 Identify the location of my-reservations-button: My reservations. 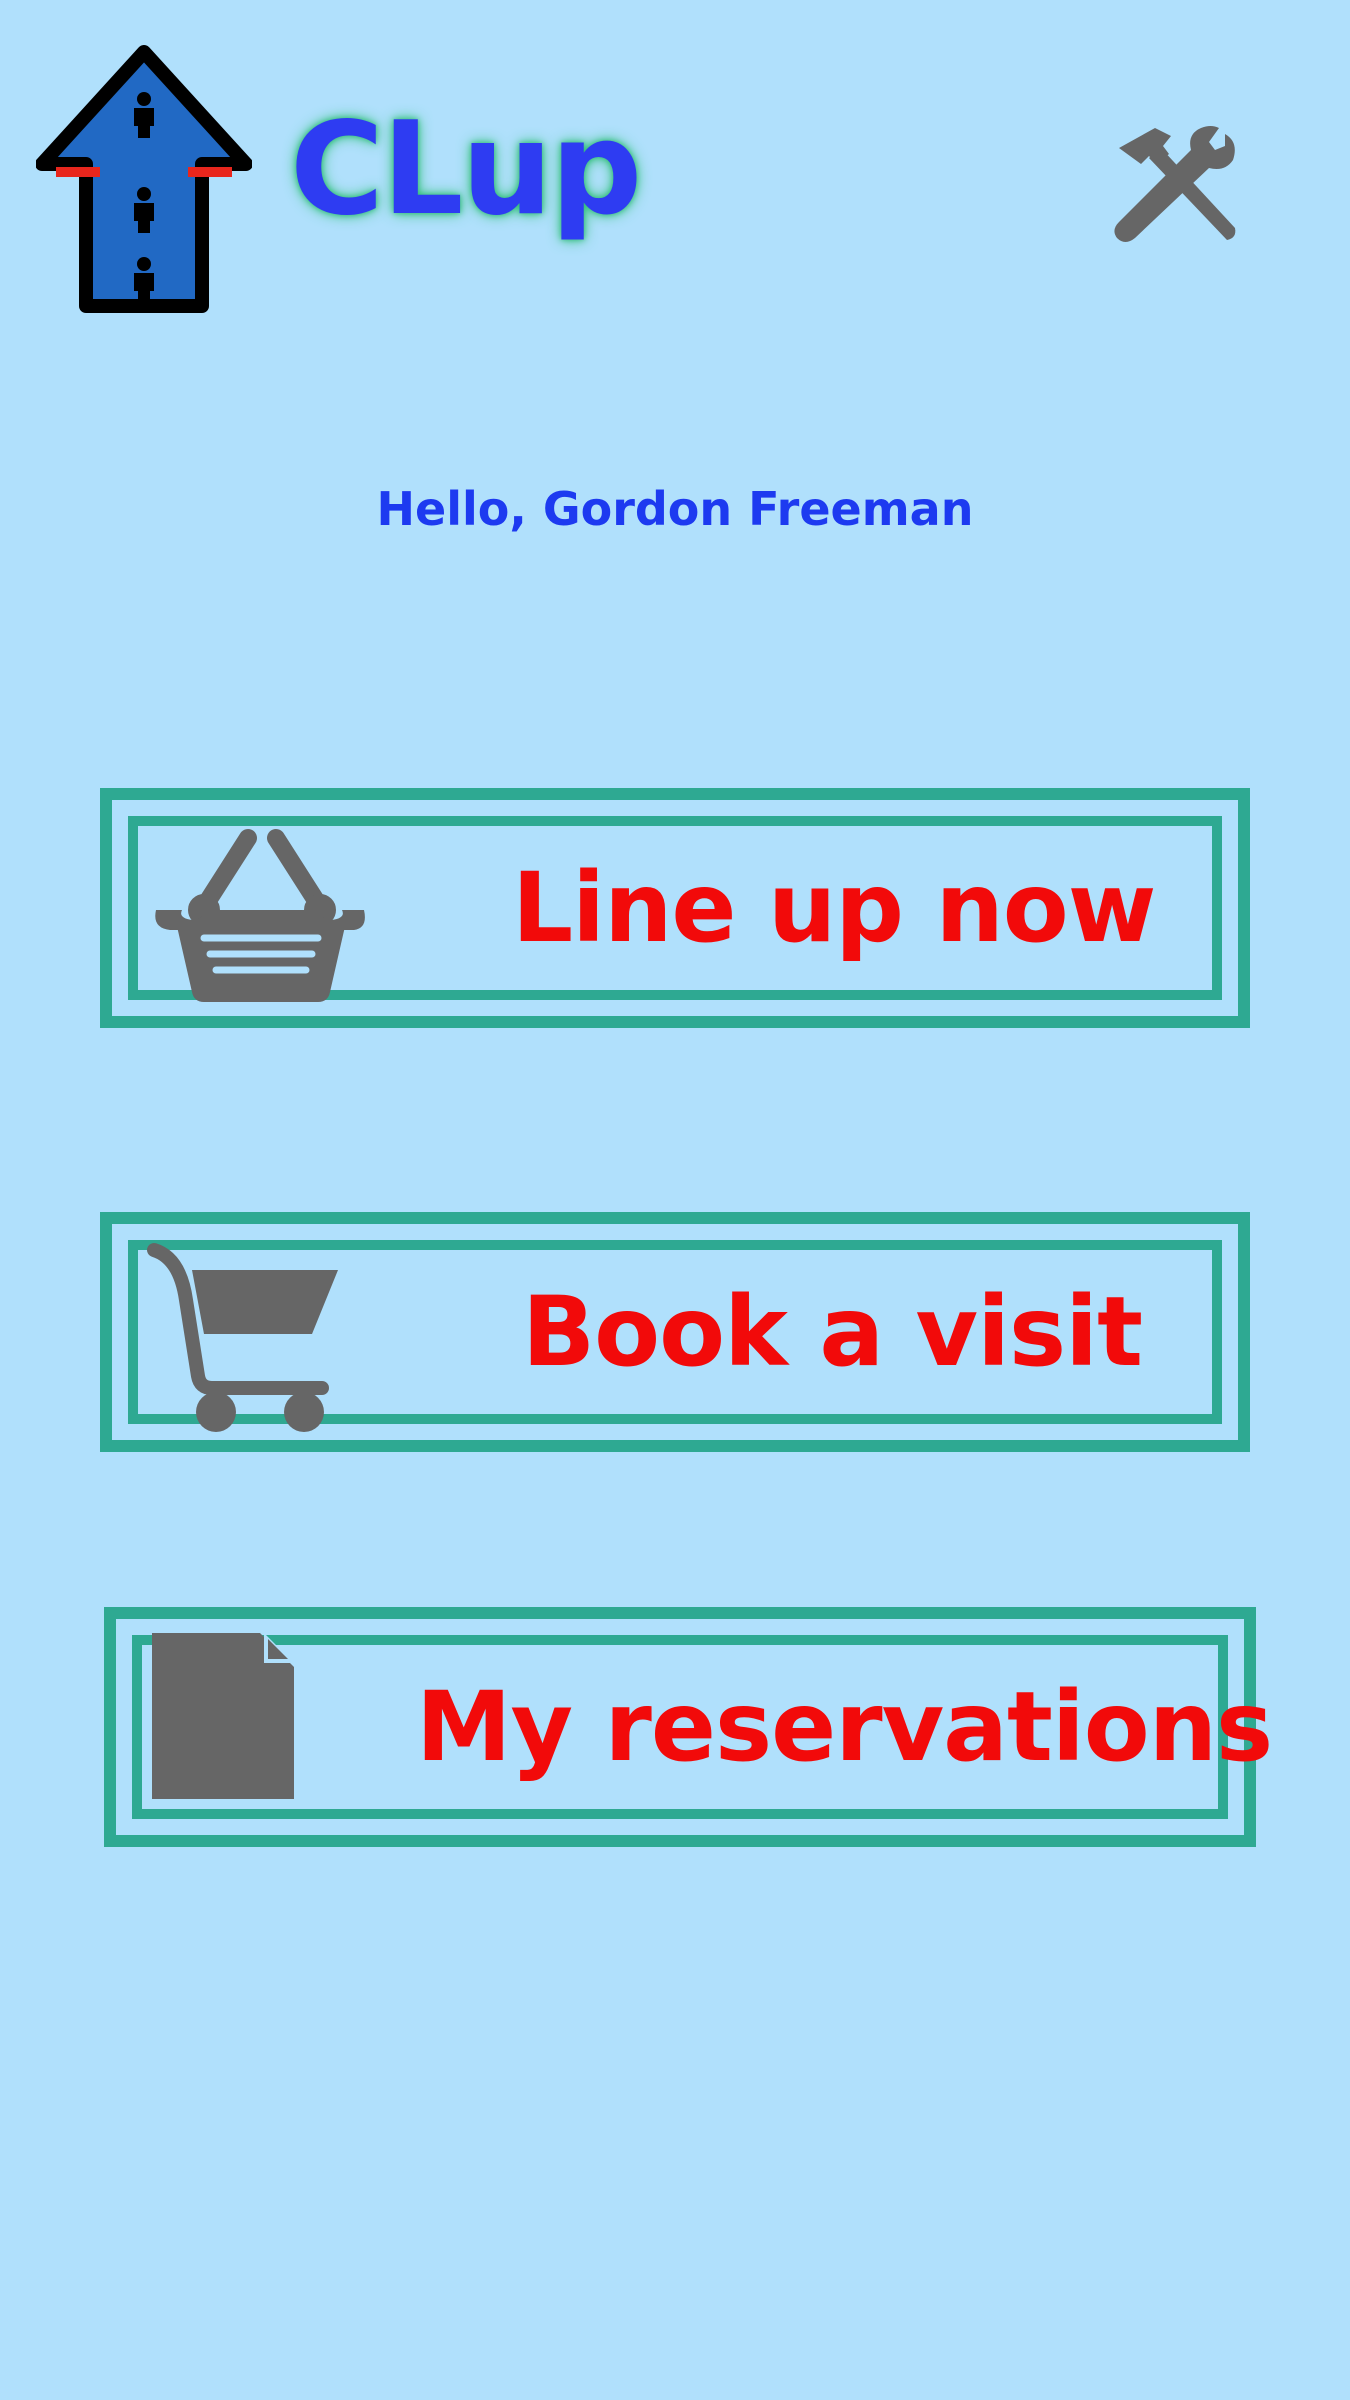
(688, 1727).